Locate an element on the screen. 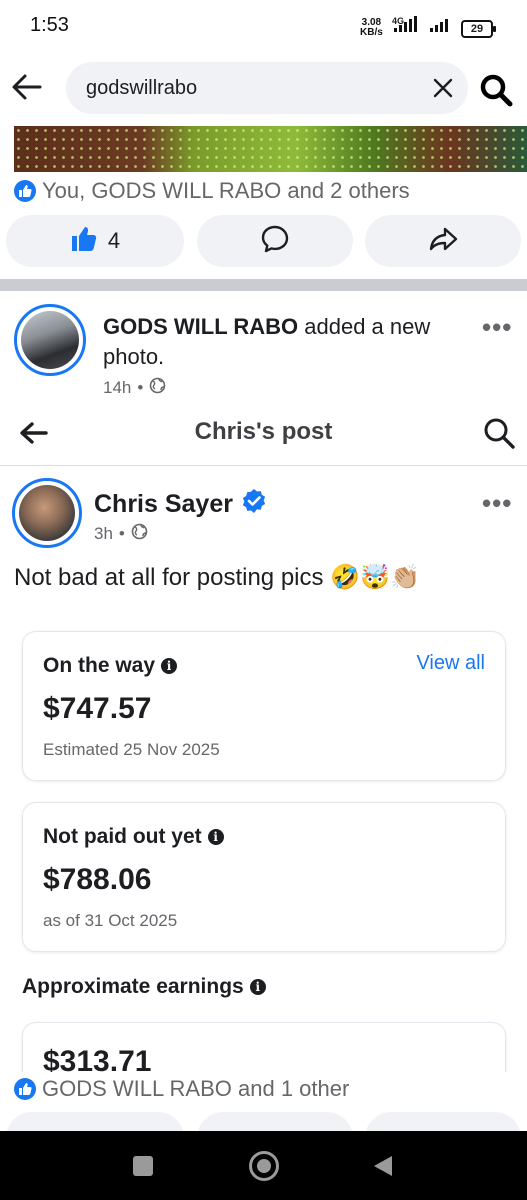 This screenshot has height=1200, width=527. card-label: Not paid out yet i is located at coordinates (133, 837).